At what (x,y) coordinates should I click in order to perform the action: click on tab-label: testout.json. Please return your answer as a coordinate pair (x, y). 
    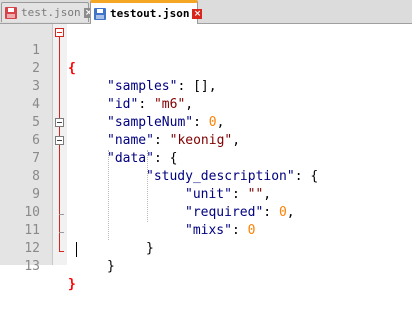
    Looking at the image, I should click on (150, 13).